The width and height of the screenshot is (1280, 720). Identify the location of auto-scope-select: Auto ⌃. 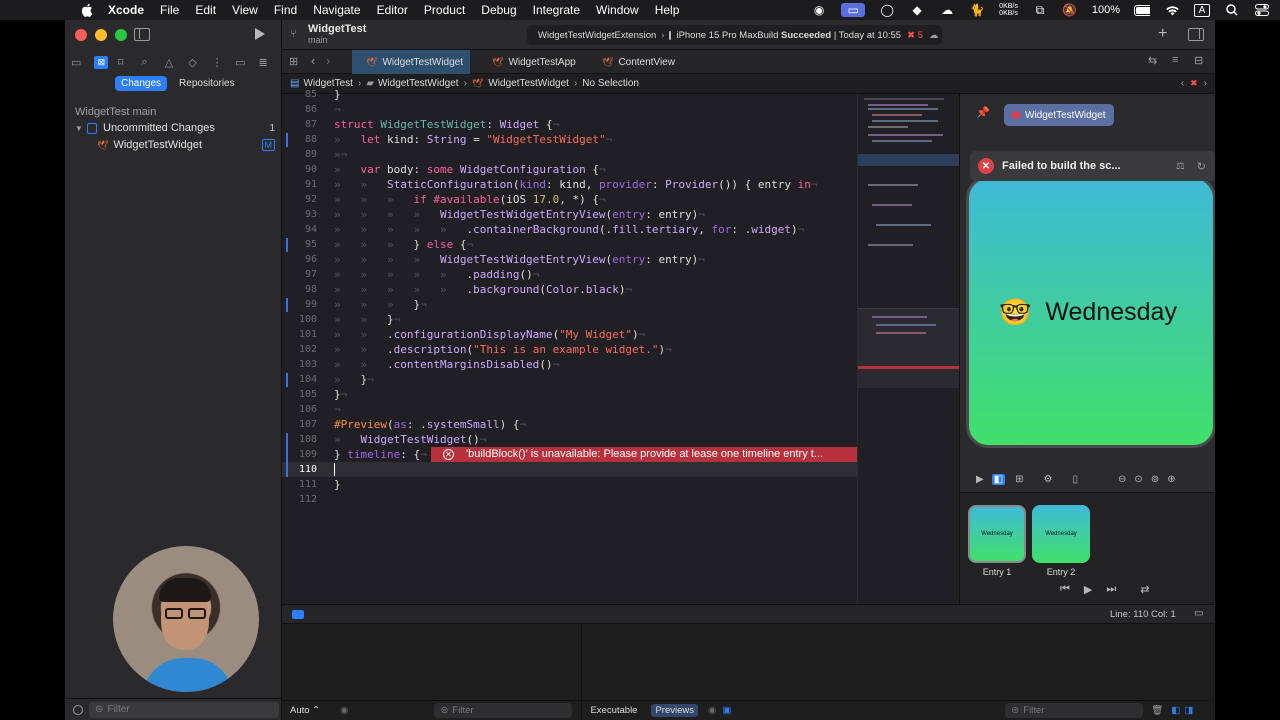
(305, 710).